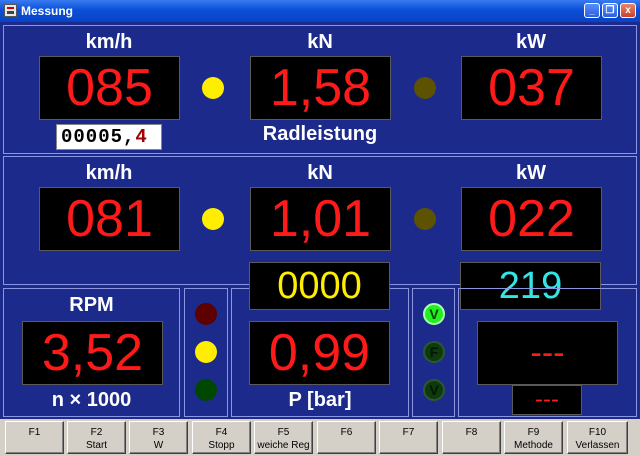  What do you see at coordinates (531, 88) in the screenshot?
I see `row1-power-display: 037` at bounding box center [531, 88].